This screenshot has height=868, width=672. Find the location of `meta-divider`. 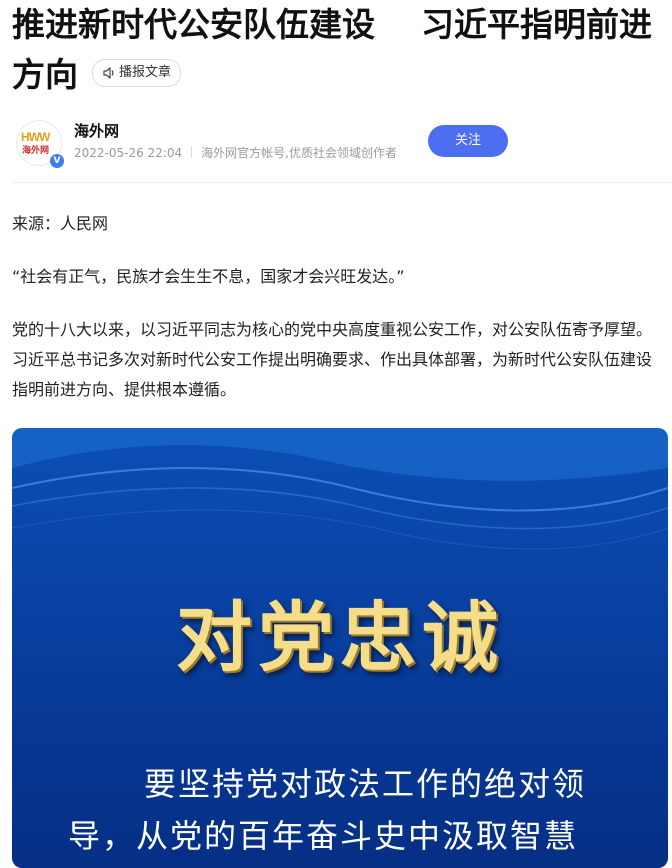

meta-divider is located at coordinates (192, 152).